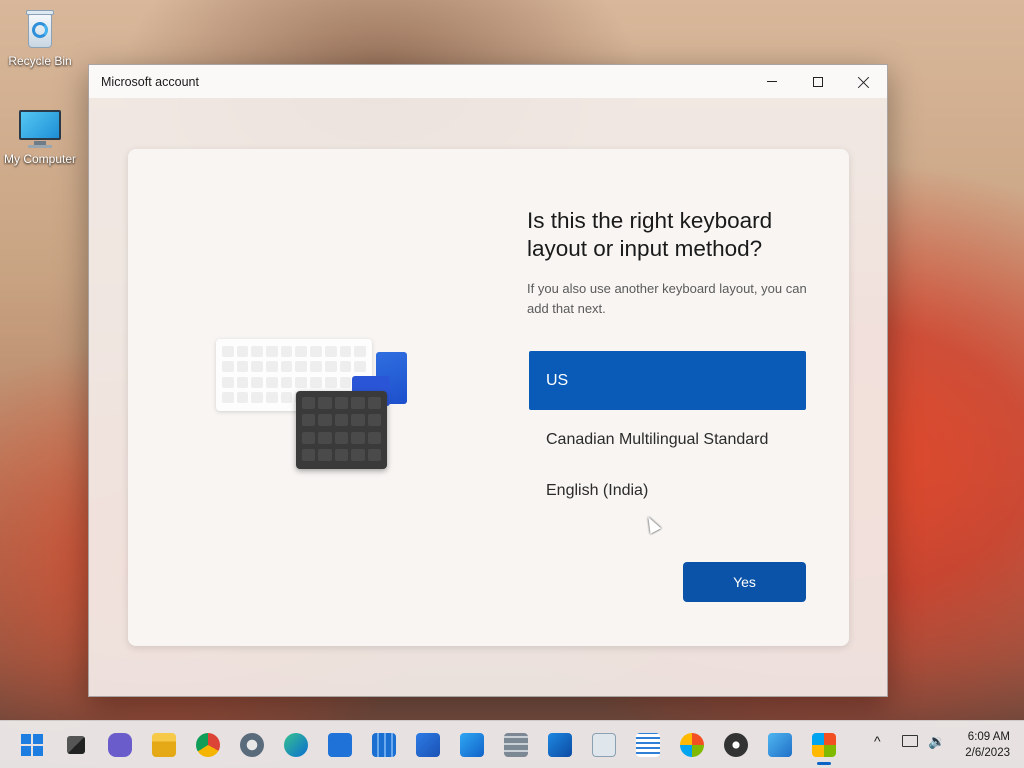 The width and height of the screenshot is (1024, 768). I want to click on monitor-icon, so click(40, 128).